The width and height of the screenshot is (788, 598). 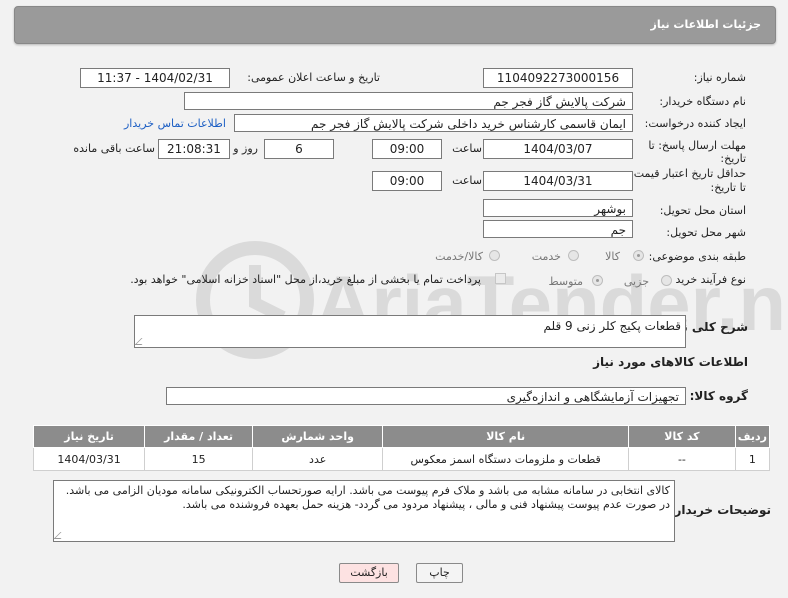 What do you see at coordinates (407, 181) in the screenshot?
I see `validity-time-field: 09:00` at bounding box center [407, 181].